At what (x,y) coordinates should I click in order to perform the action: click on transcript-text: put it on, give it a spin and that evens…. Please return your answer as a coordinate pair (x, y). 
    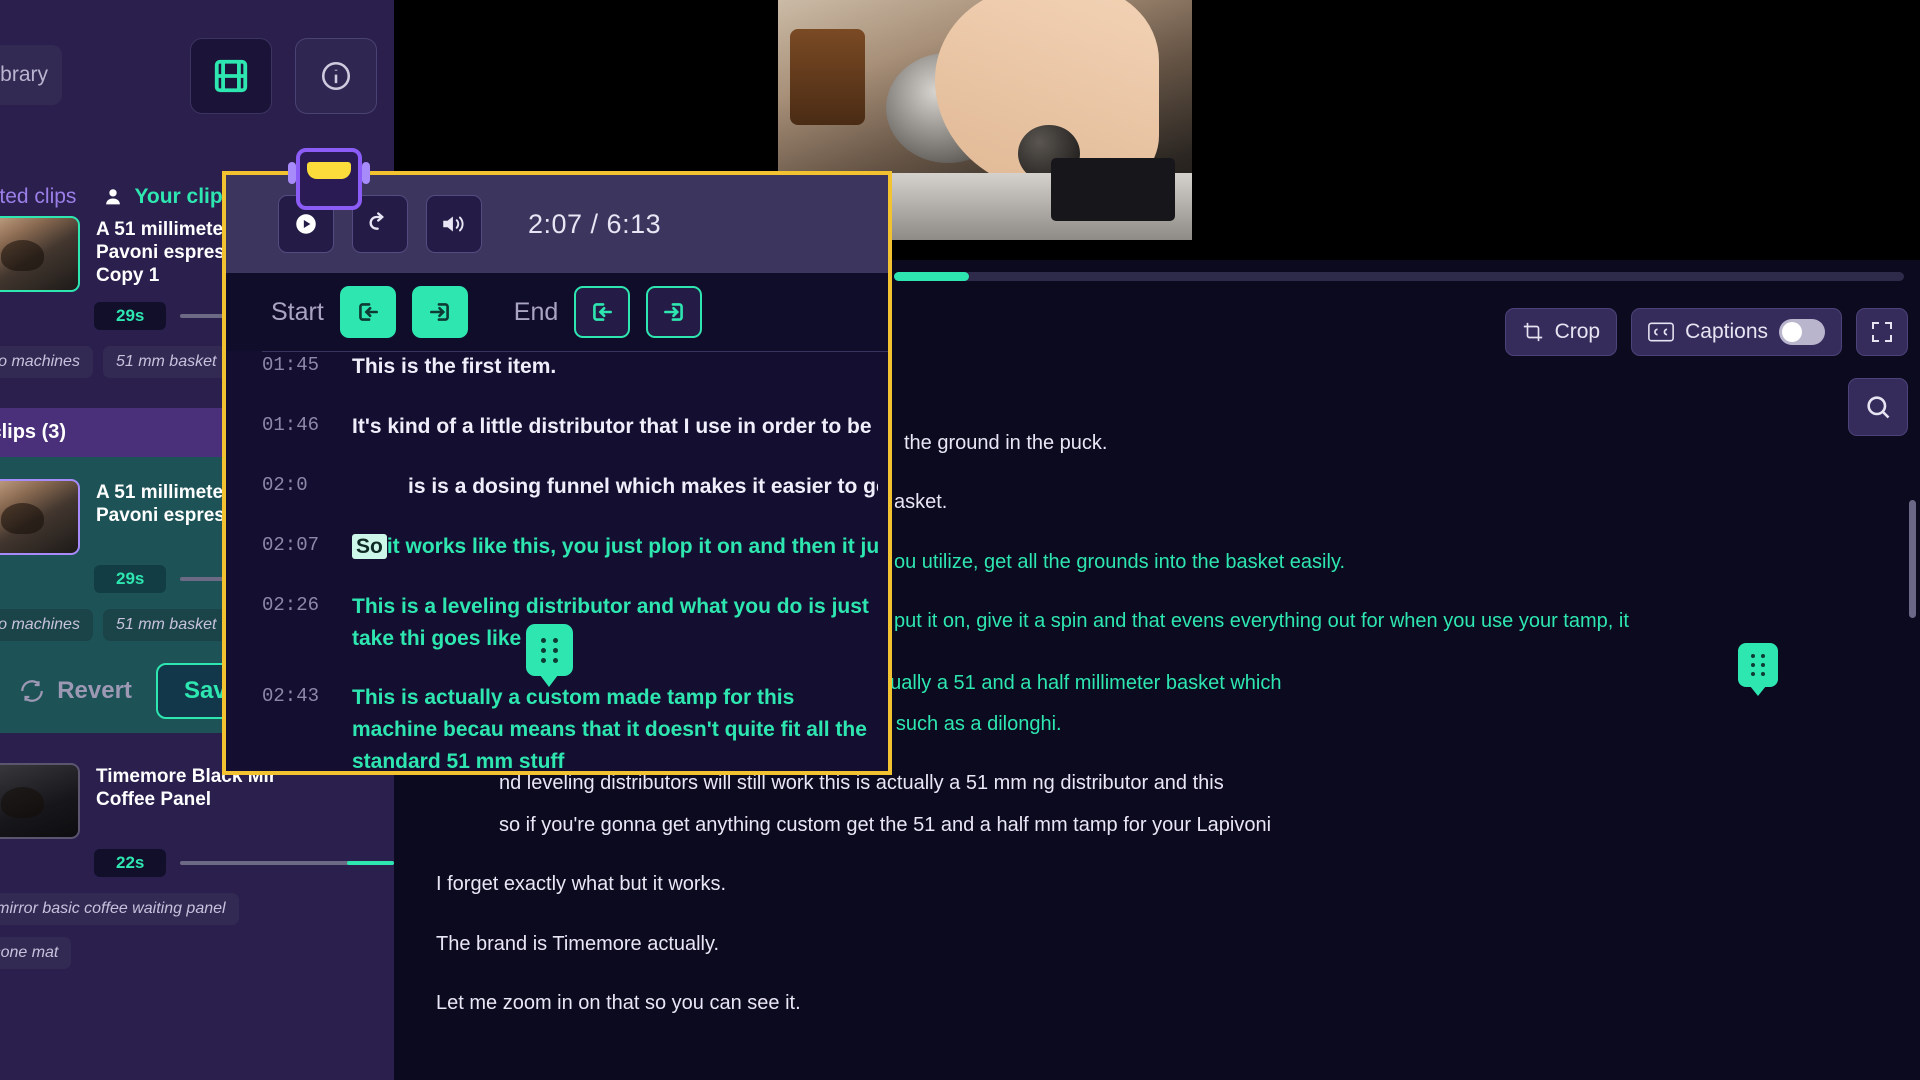
    Looking at the image, I should click on (1261, 621).